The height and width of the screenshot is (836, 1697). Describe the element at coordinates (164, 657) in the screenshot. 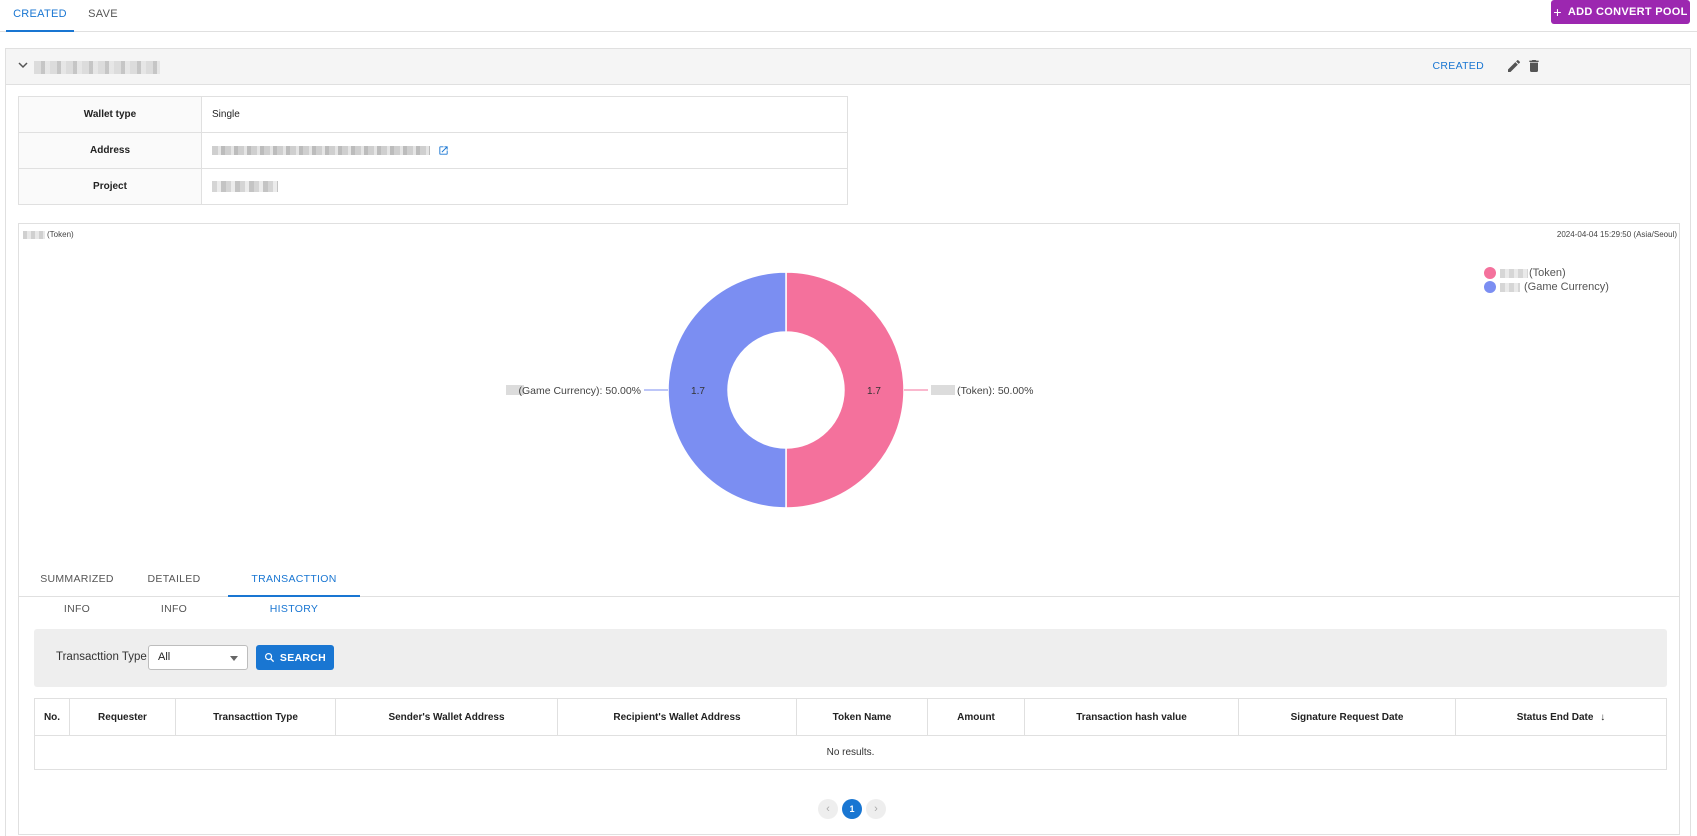

I see `selected-value: All` at that location.